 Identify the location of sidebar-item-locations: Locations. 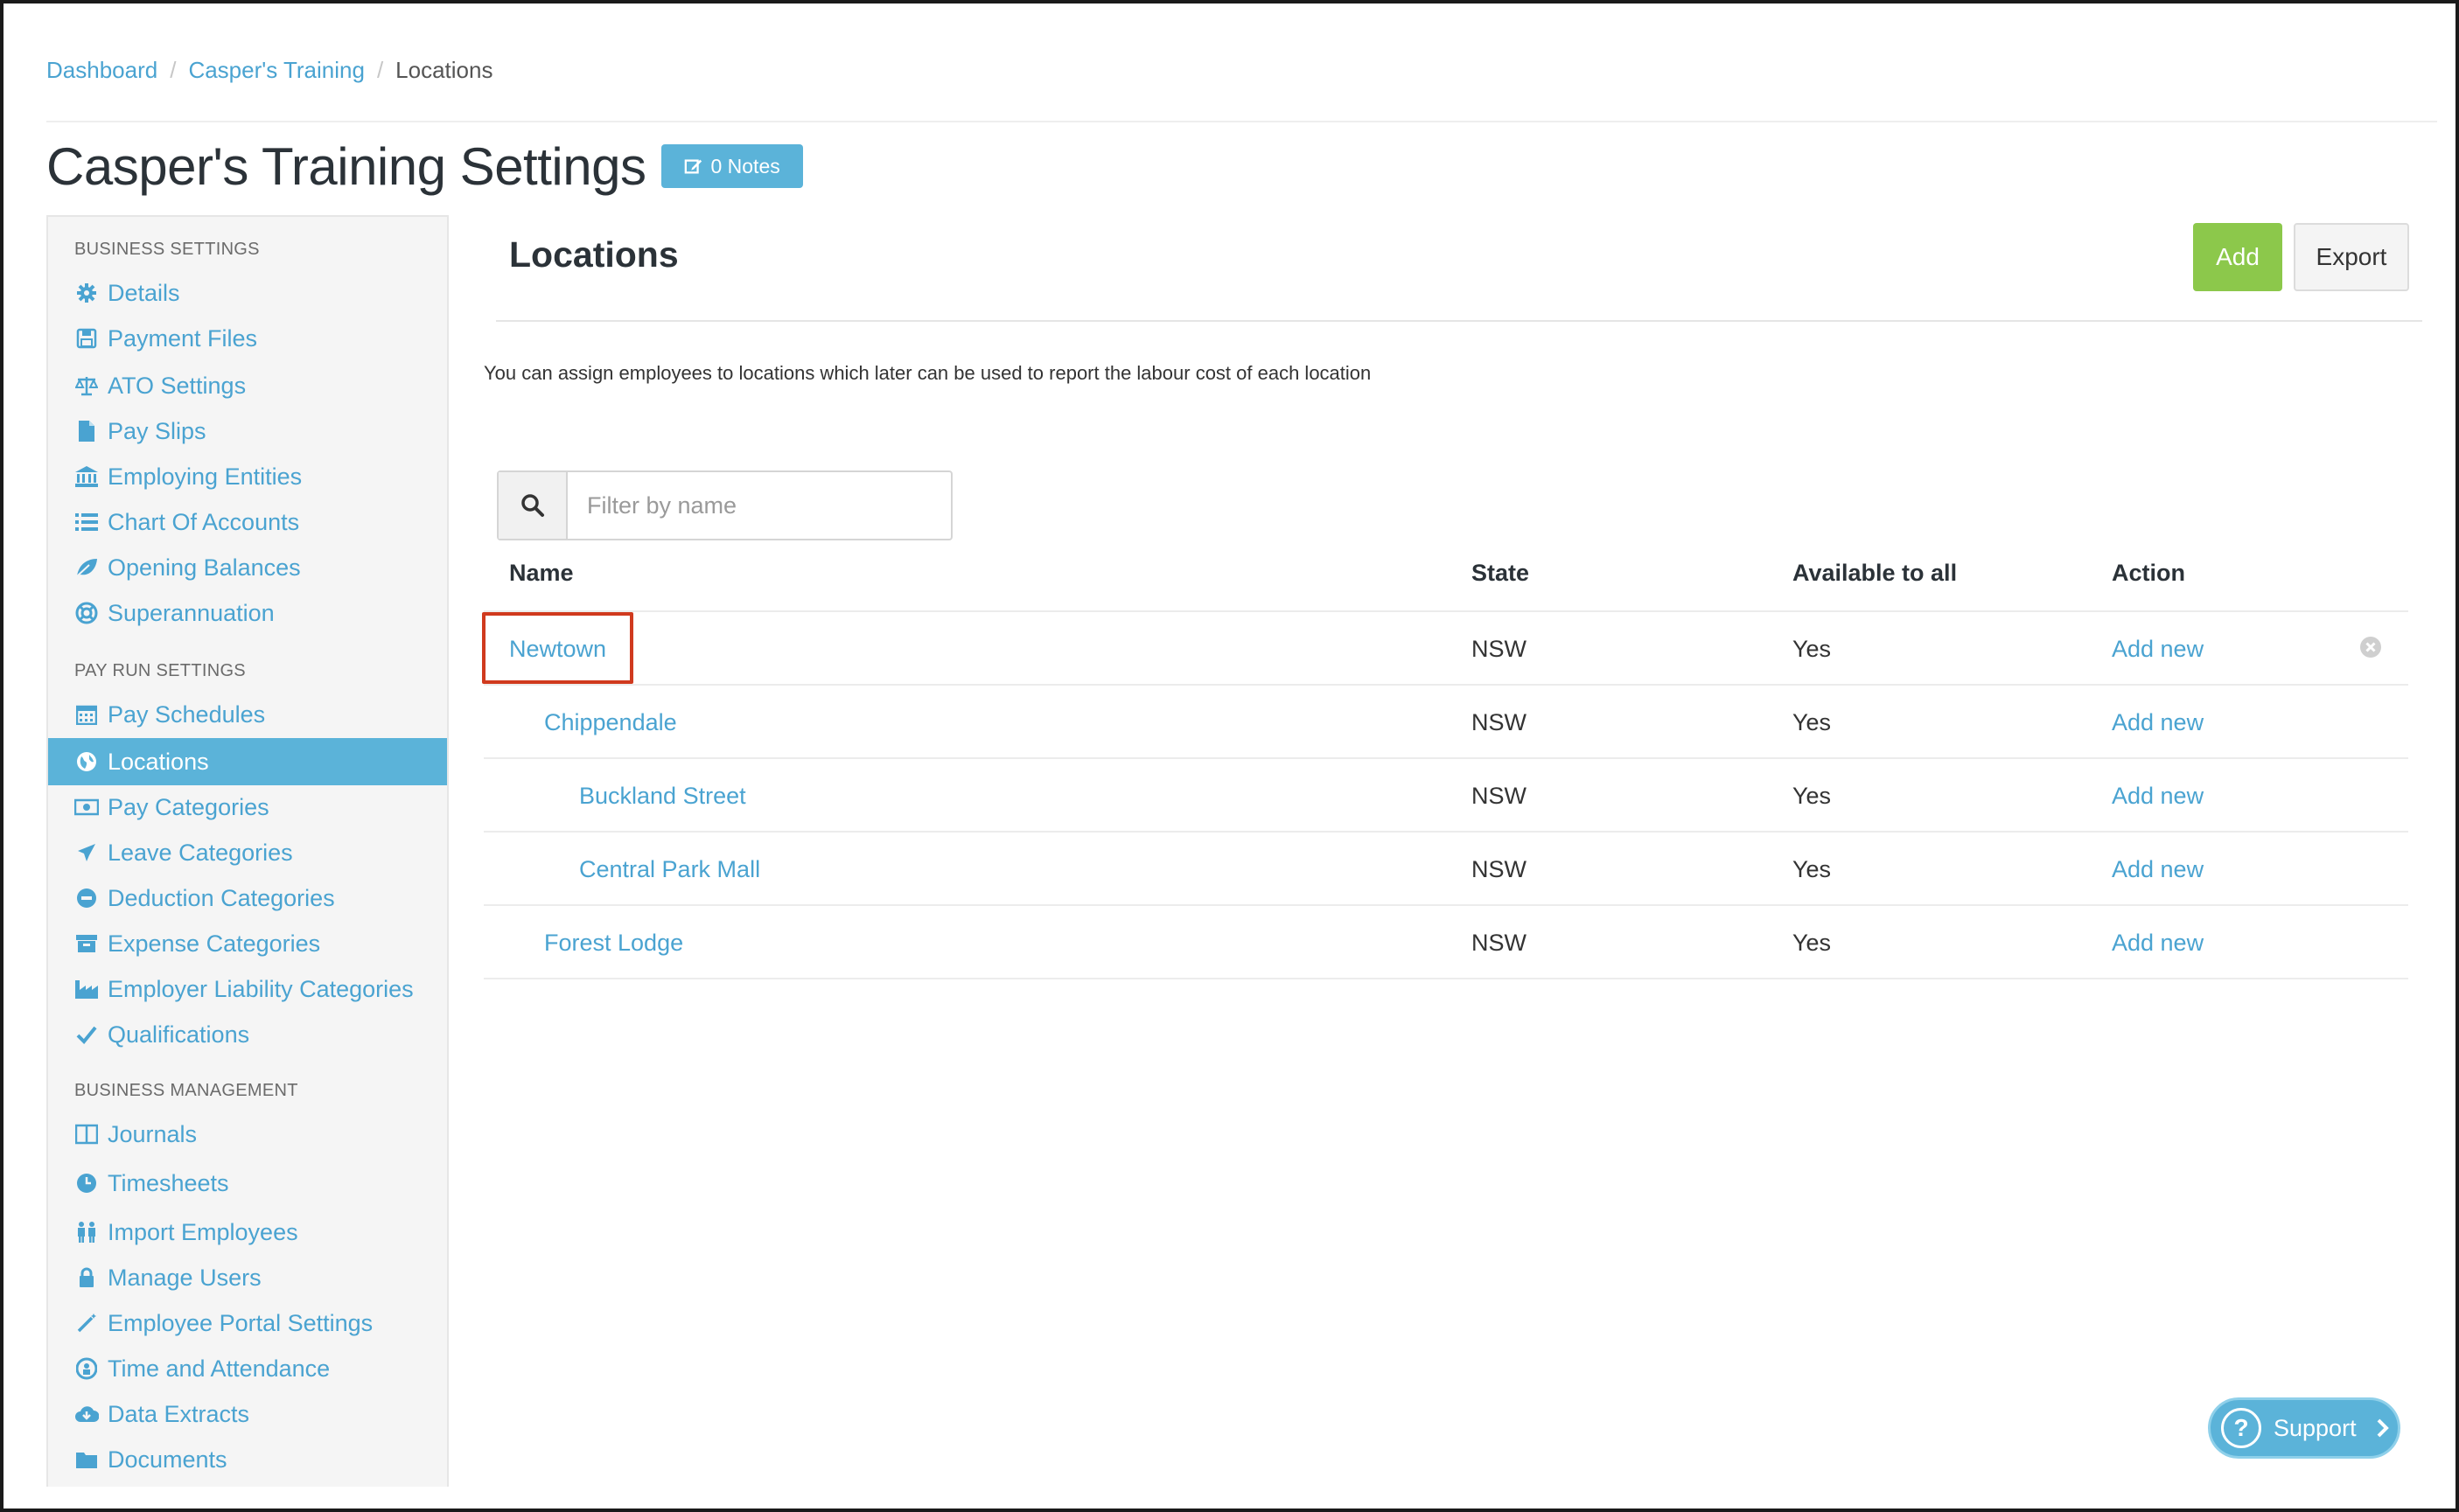
(247, 762).